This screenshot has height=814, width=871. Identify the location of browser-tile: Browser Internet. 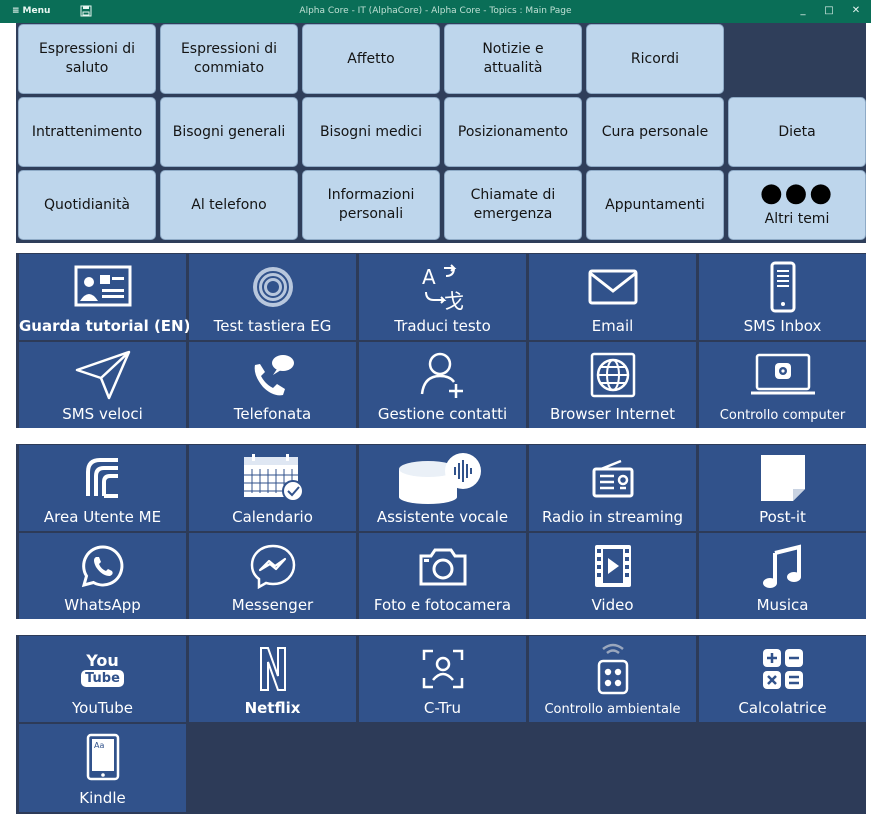
(612, 385).